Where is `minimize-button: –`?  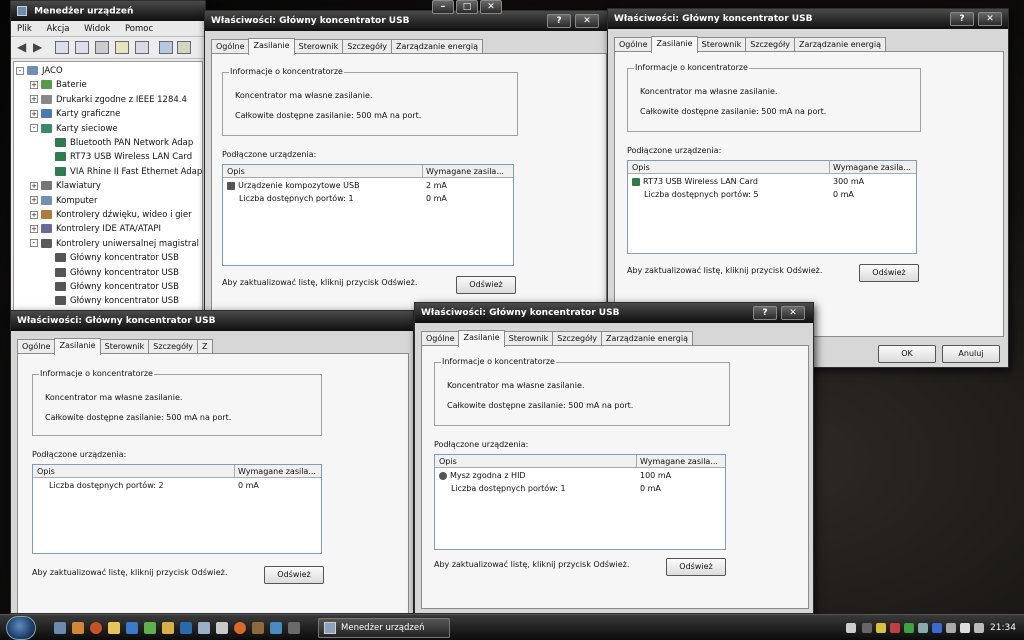
minimize-button: – is located at coordinates (443, 7).